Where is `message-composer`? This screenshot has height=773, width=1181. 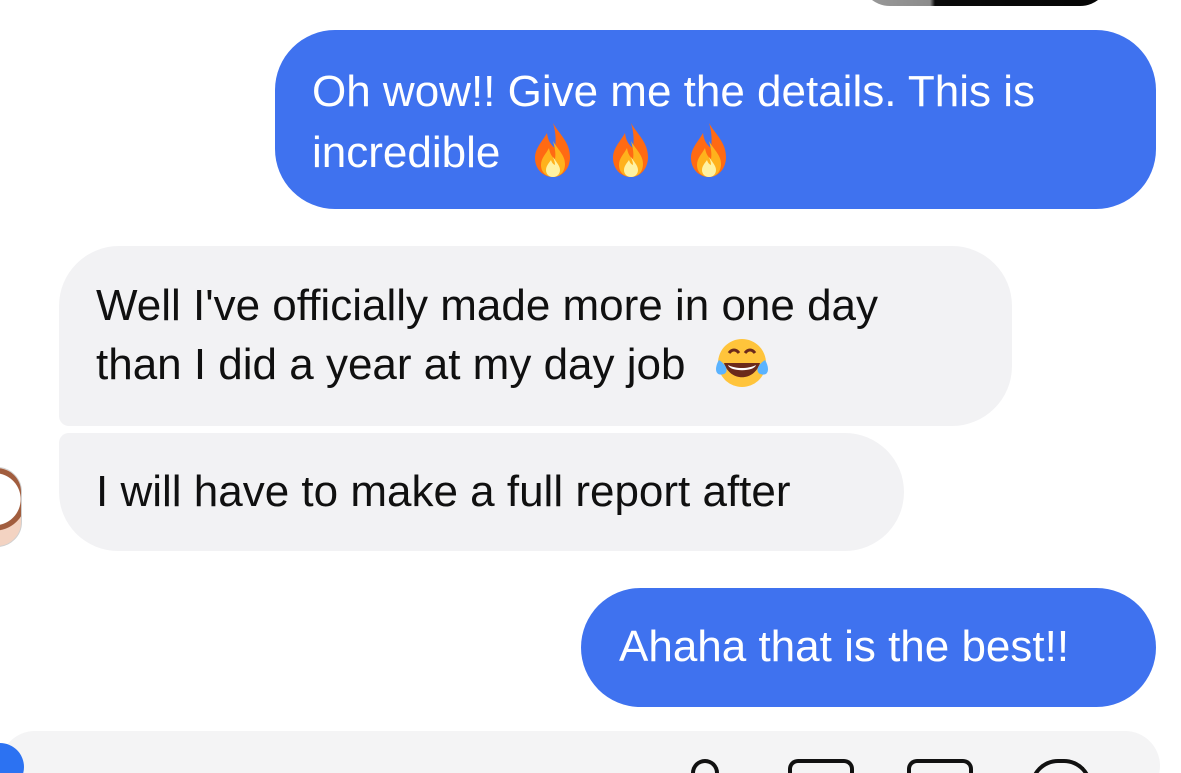 message-composer is located at coordinates (580, 752).